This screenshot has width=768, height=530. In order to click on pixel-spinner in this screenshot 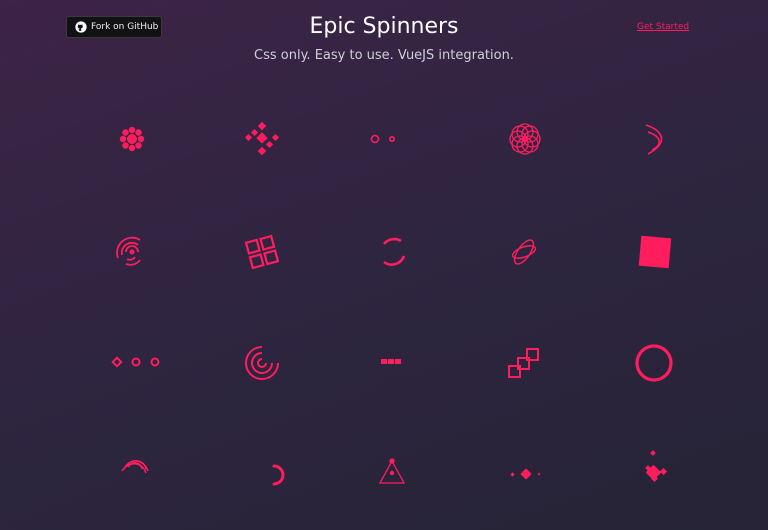, I will do `click(392, 363)`.